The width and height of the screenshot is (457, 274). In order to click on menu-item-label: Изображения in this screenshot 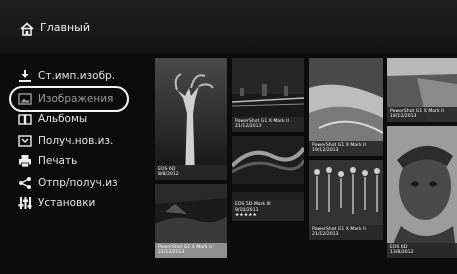, I will do `click(76, 99)`.